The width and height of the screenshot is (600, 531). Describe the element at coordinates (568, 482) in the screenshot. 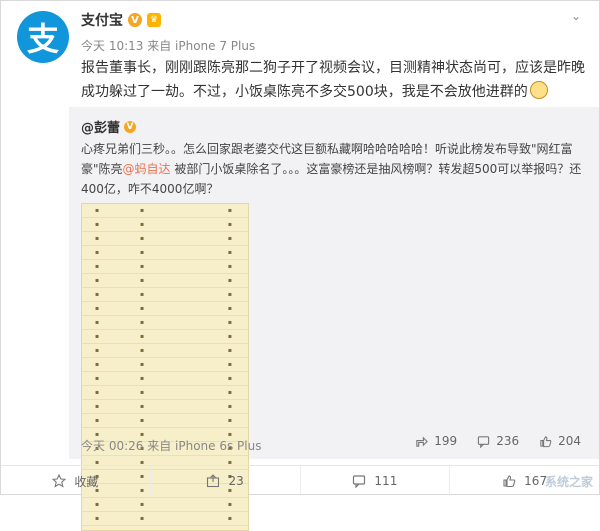

I see `site-watermark: 系统之家` at that location.